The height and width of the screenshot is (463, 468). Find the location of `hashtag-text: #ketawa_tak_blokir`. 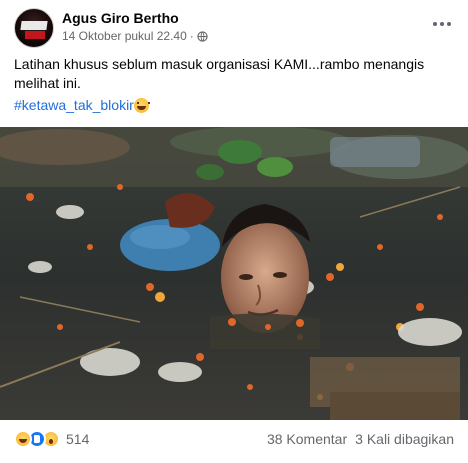

hashtag-text: #ketawa_tak_blokir is located at coordinates (74, 105).